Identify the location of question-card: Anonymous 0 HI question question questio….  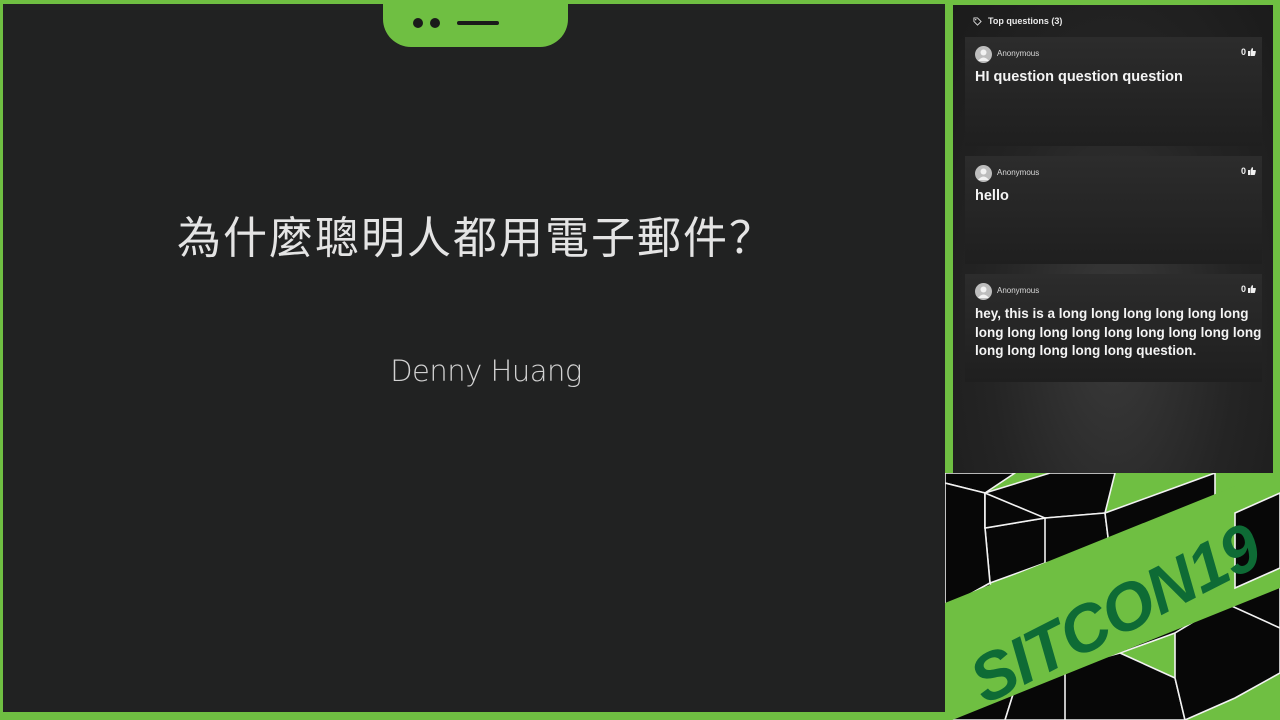
(1113, 91).